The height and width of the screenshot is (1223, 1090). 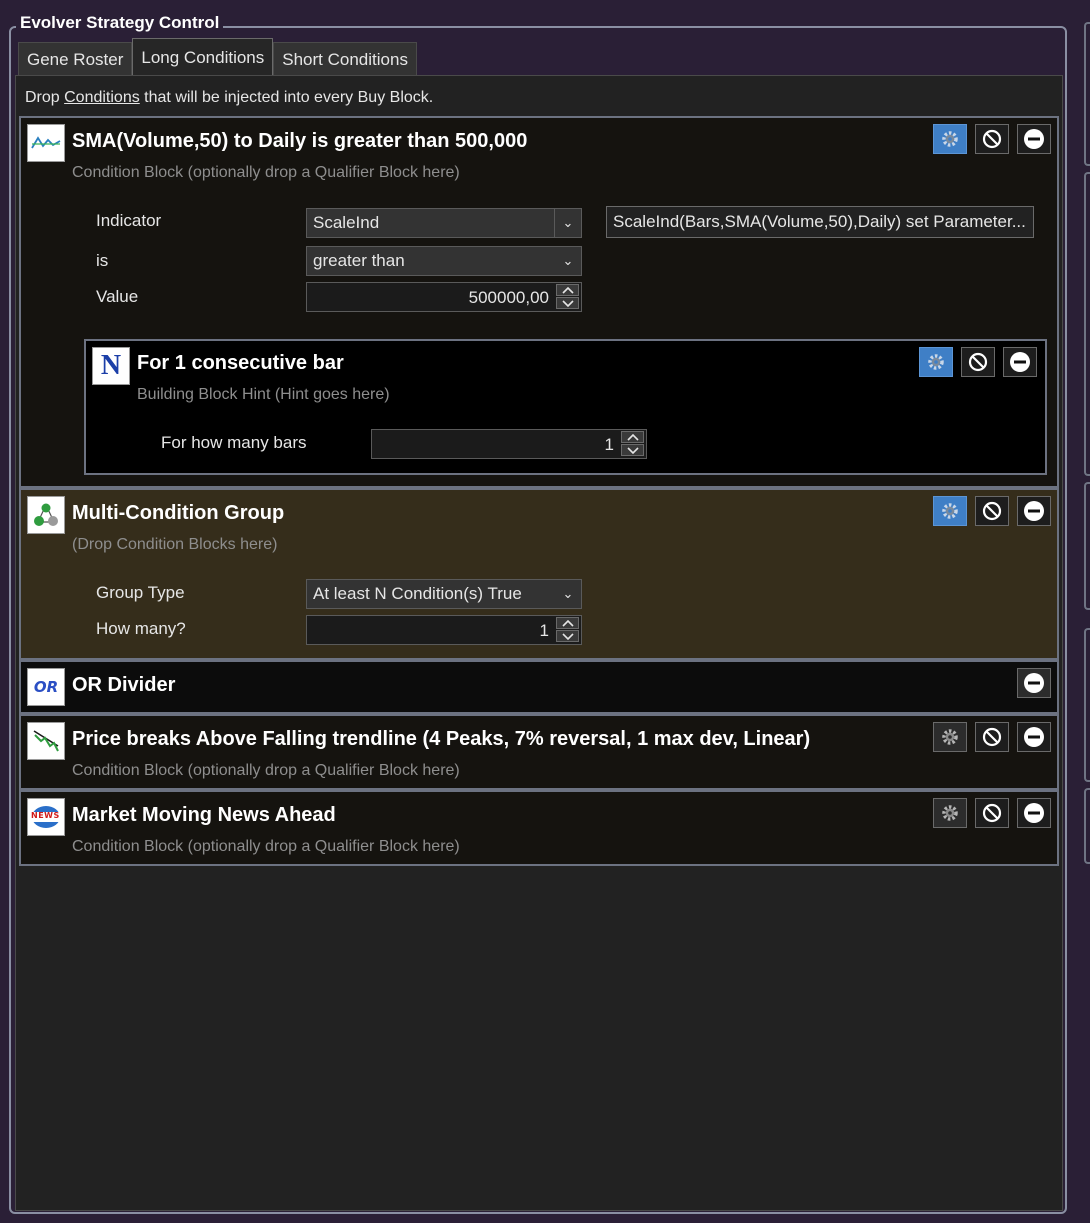 What do you see at coordinates (539, 687) in the screenshot?
I see `or-divider-block: OR OR Divider` at bounding box center [539, 687].